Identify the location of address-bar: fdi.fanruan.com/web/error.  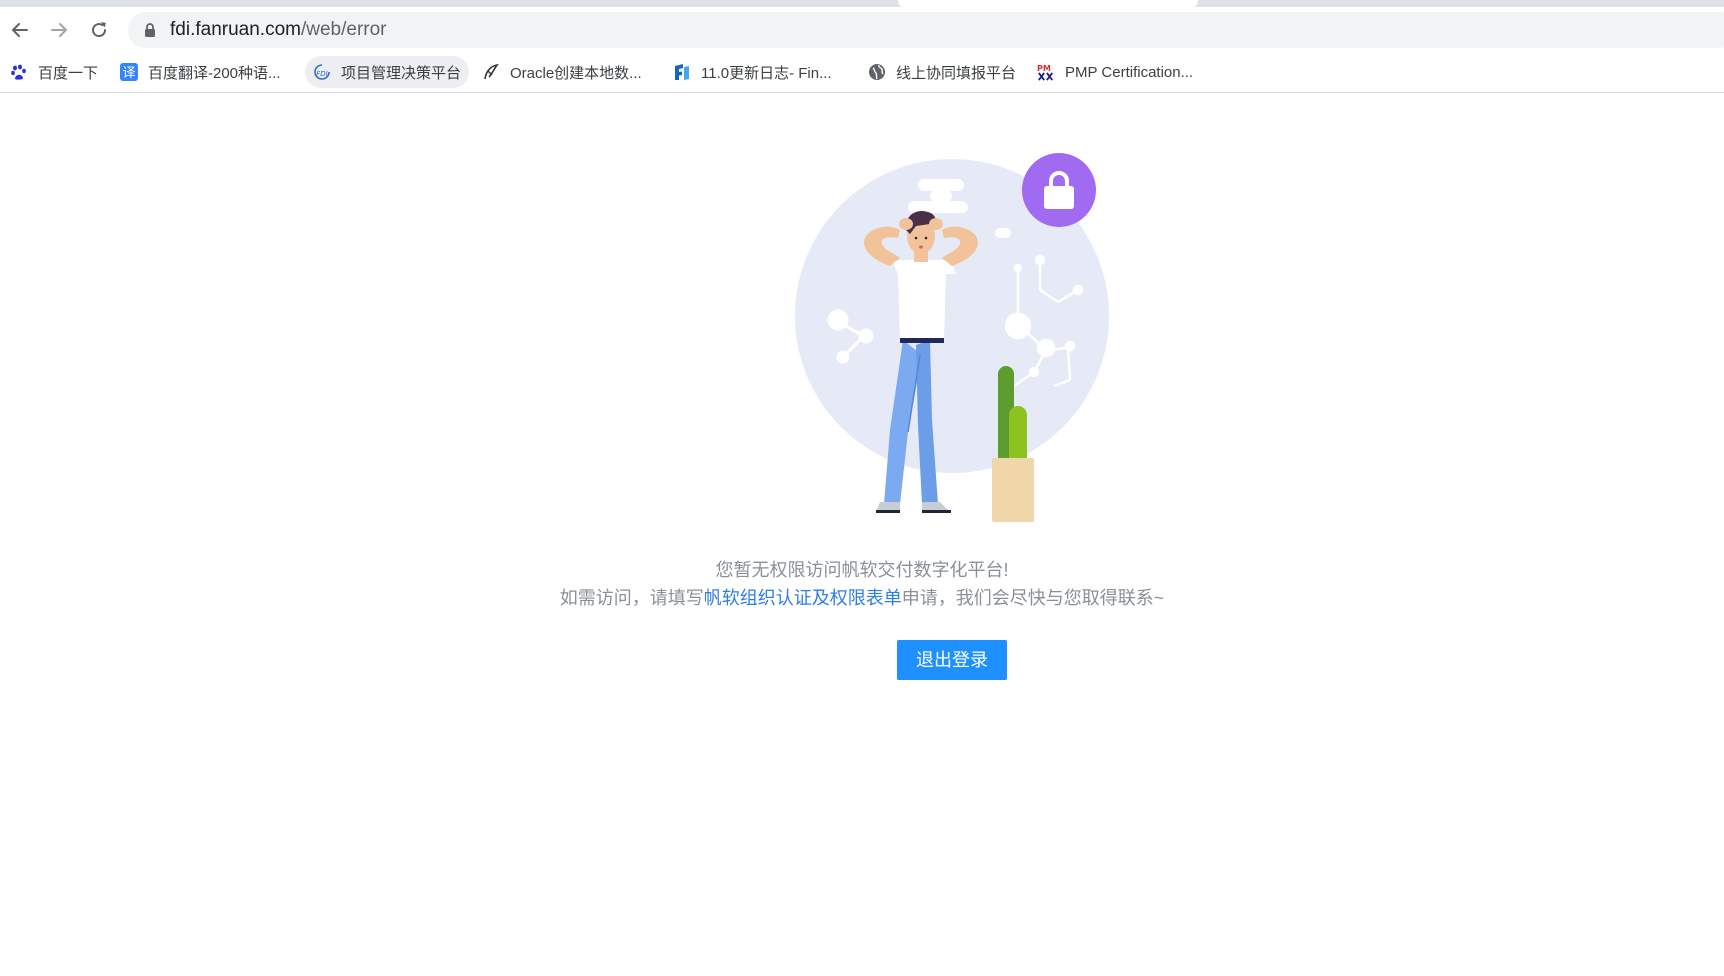
(926, 30).